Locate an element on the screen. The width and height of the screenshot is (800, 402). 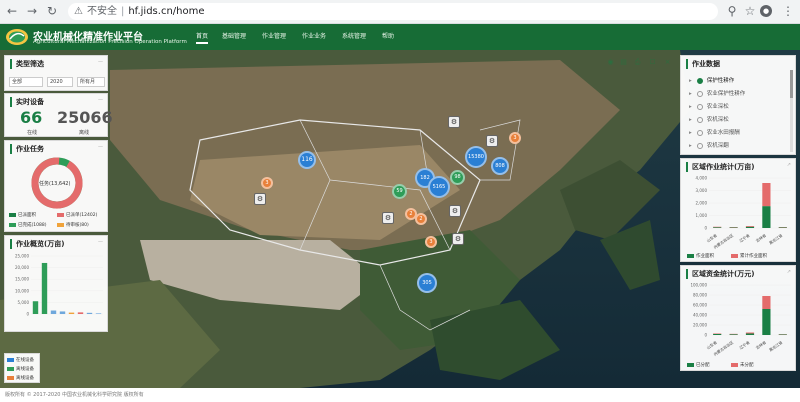
close-map-tool-icon: × is located at coordinates (667, 62).